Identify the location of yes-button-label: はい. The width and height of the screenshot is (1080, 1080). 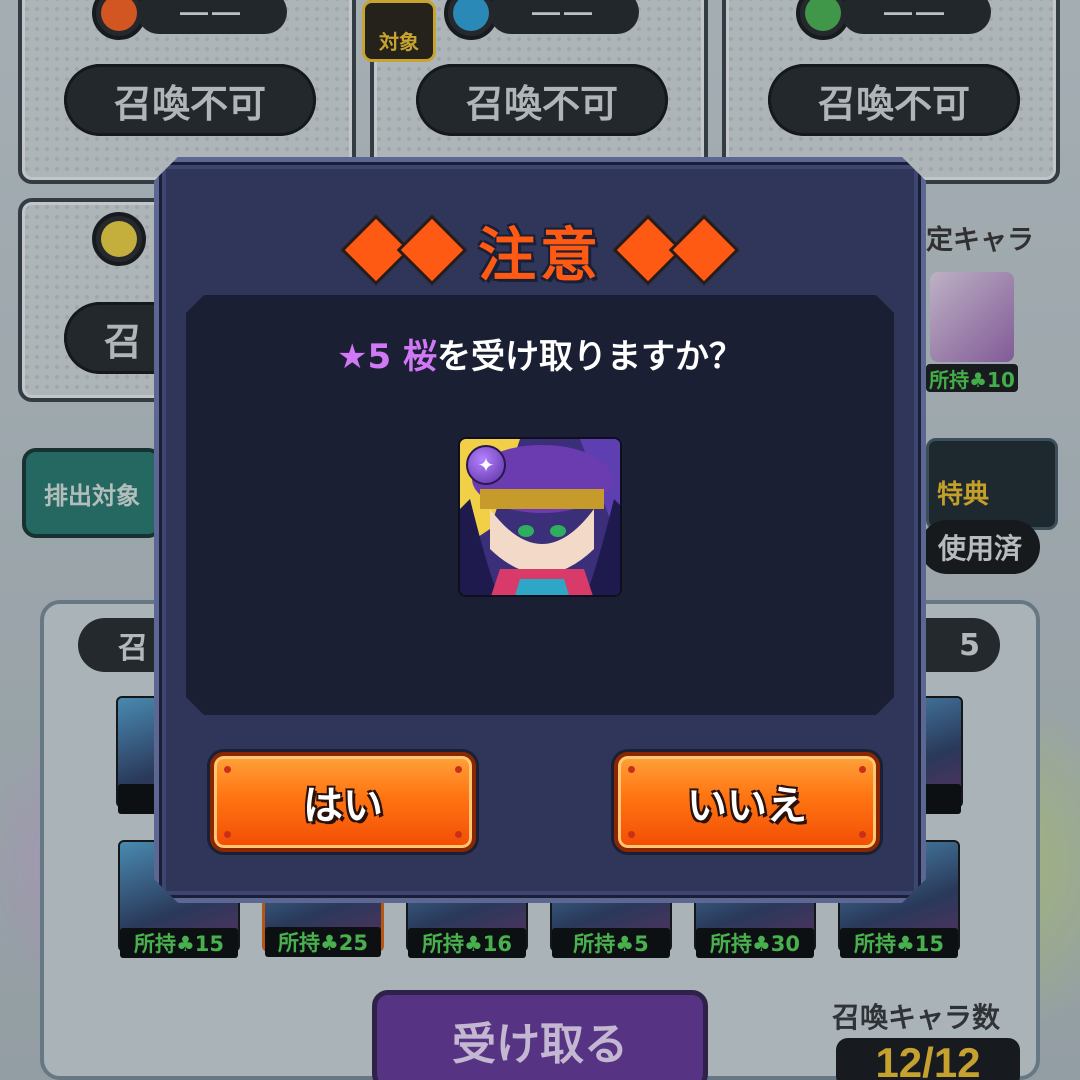
(343, 806).